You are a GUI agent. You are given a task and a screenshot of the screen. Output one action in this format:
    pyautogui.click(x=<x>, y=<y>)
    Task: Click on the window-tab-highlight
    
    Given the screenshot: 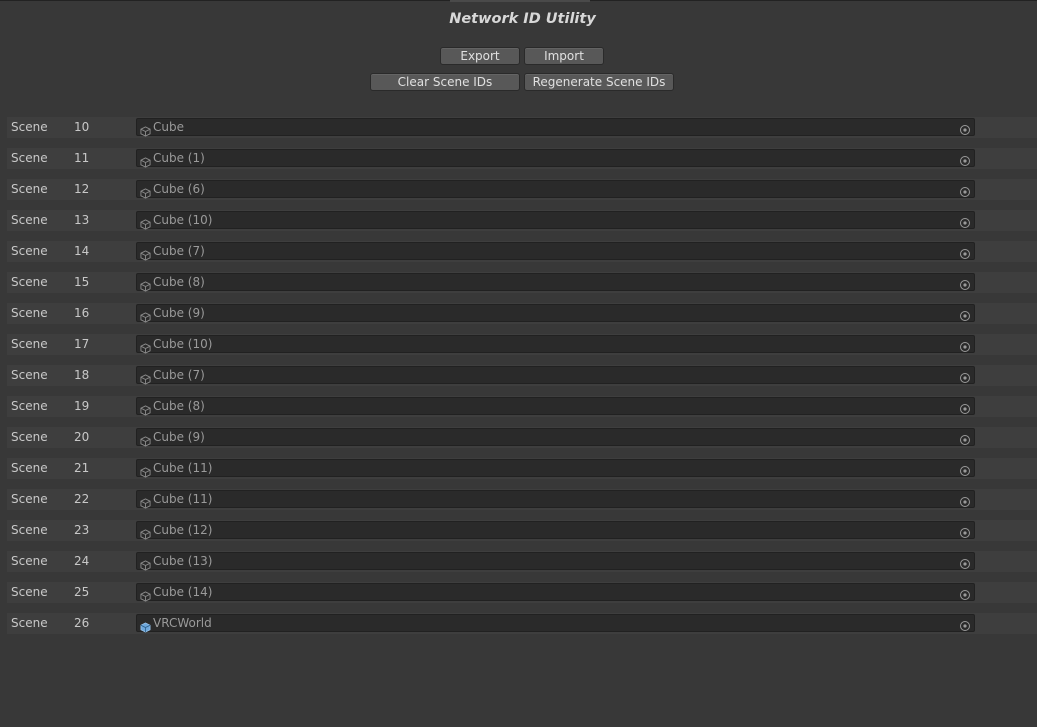 What is the action you would take?
    pyautogui.click(x=520, y=1)
    